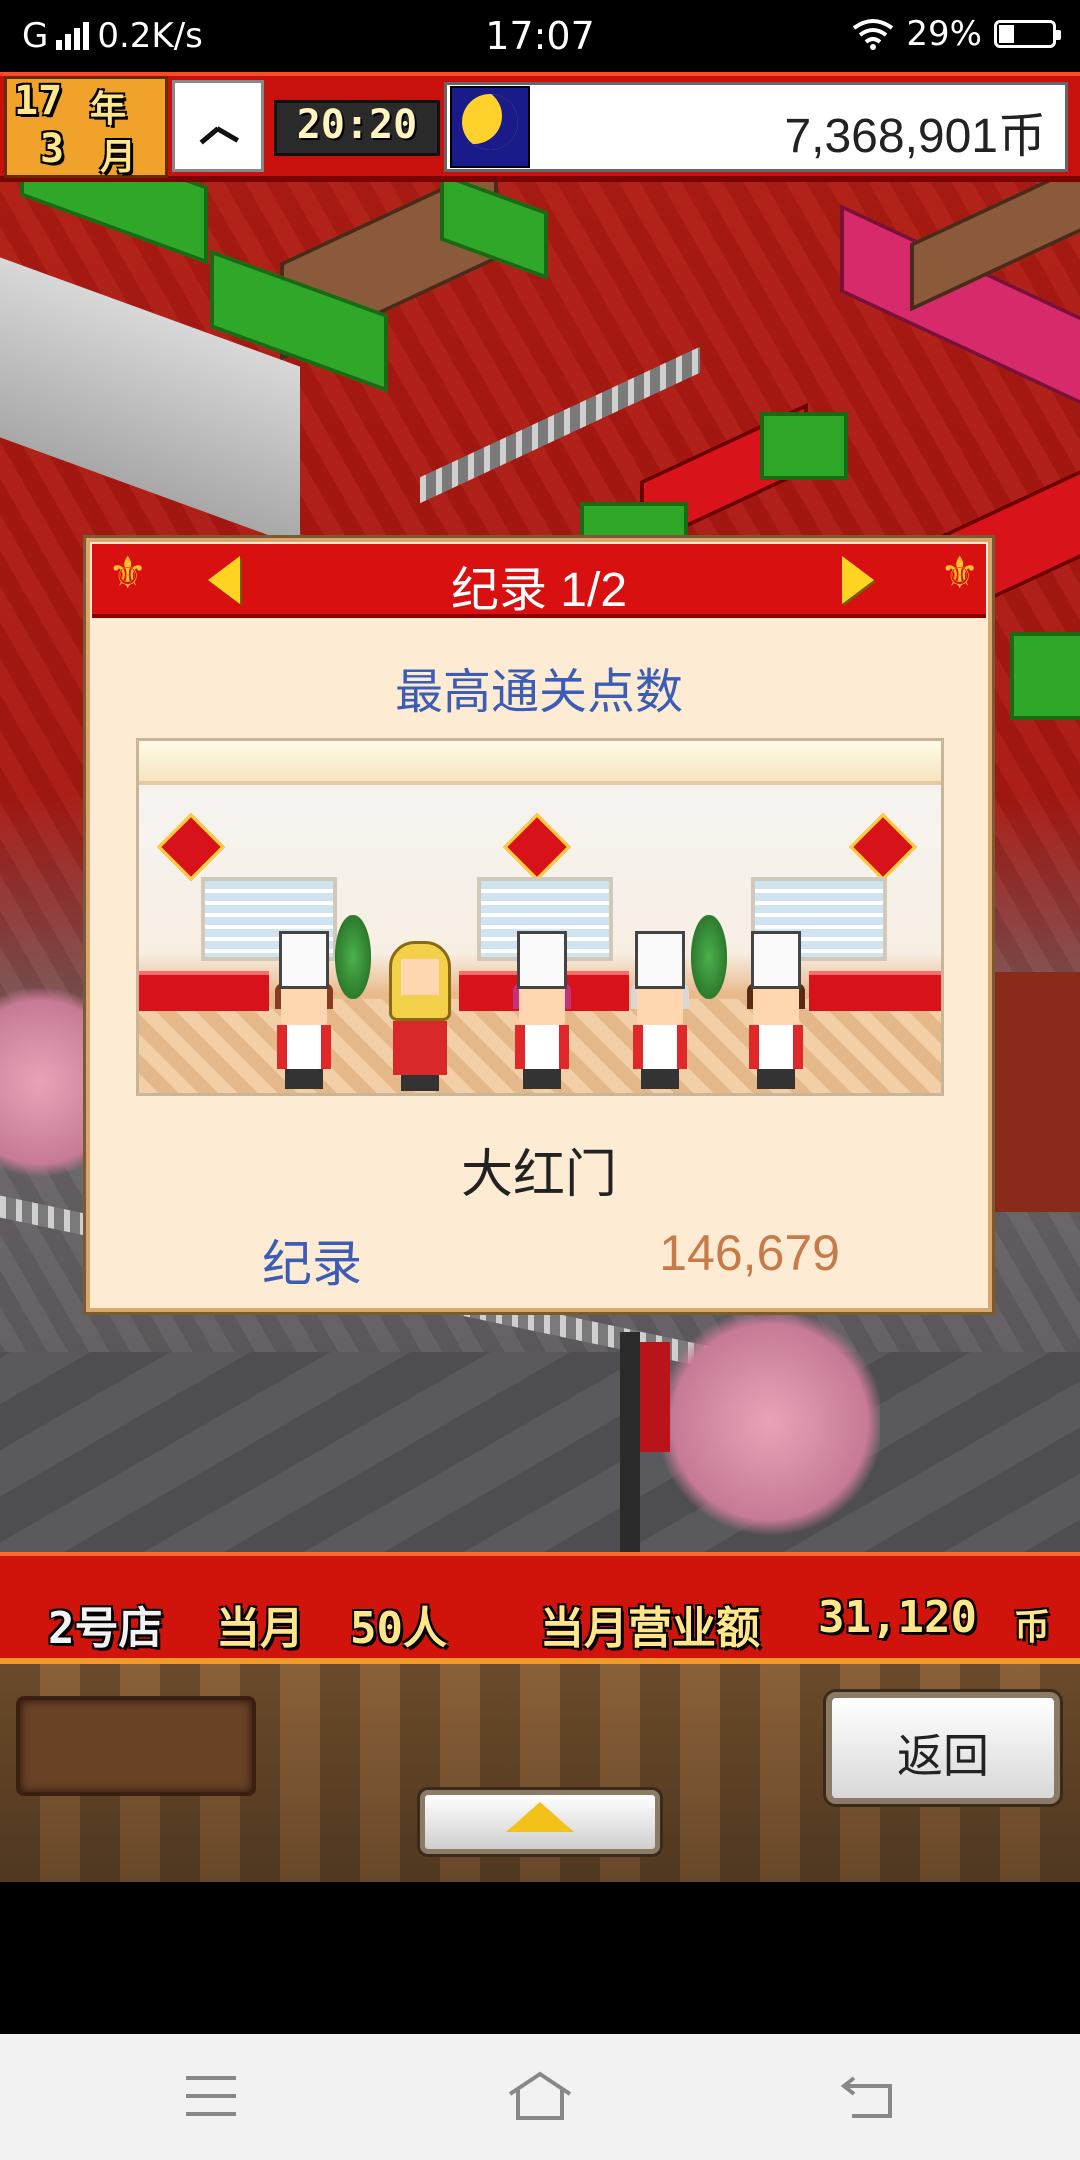 The height and width of the screenshot is (2160, 1080). Describe the element at coordinates (873, 34) in the screenshot. I see `wifi-icon` at that location.